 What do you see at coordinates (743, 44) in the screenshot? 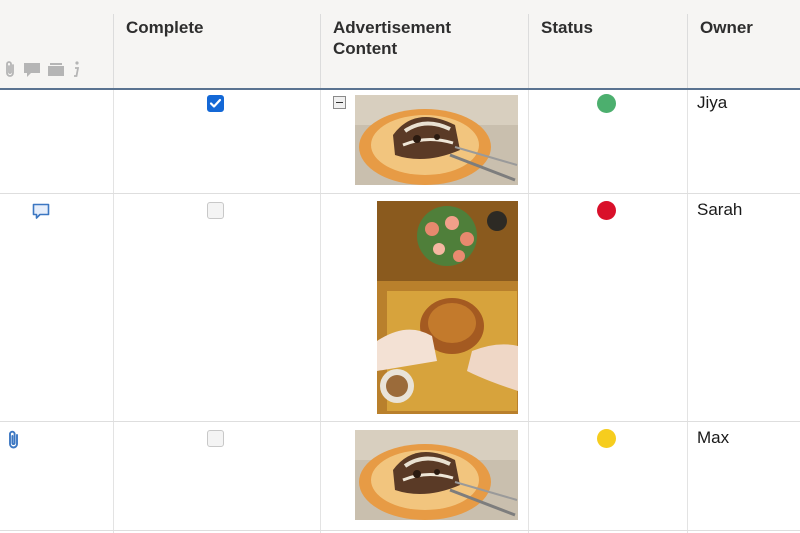
I see `column-header-owner: Owner` at bounding box center [743, 44].